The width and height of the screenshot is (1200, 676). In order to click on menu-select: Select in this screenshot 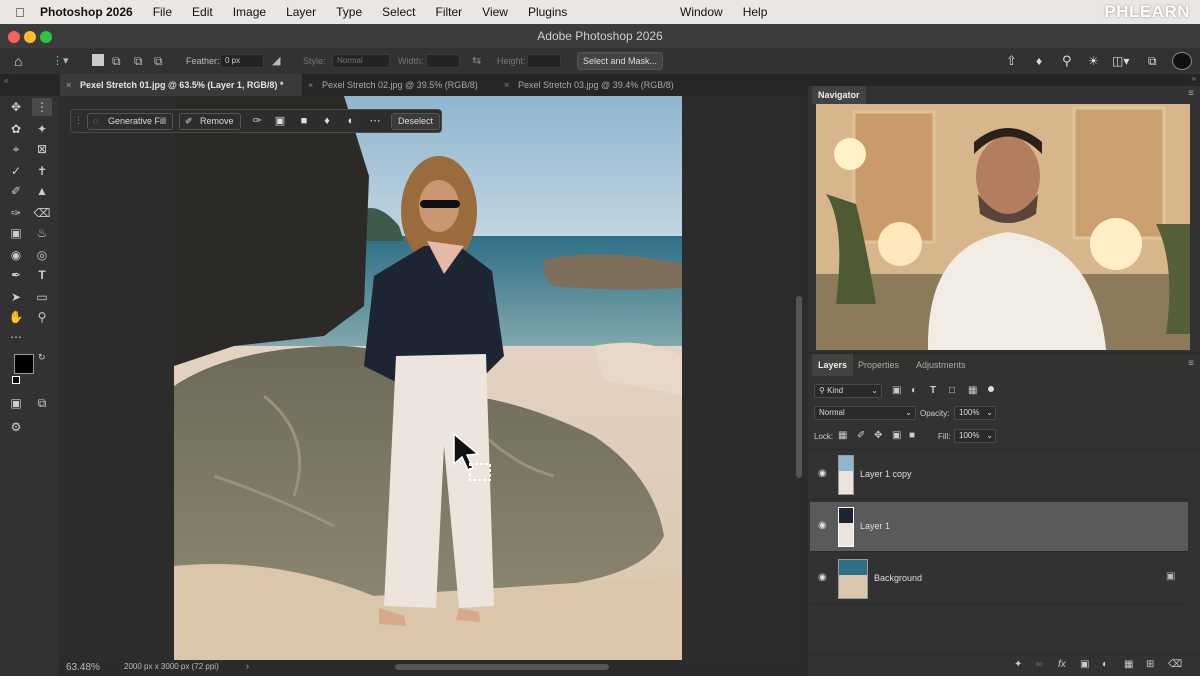, I will do `click(398, 12)`.